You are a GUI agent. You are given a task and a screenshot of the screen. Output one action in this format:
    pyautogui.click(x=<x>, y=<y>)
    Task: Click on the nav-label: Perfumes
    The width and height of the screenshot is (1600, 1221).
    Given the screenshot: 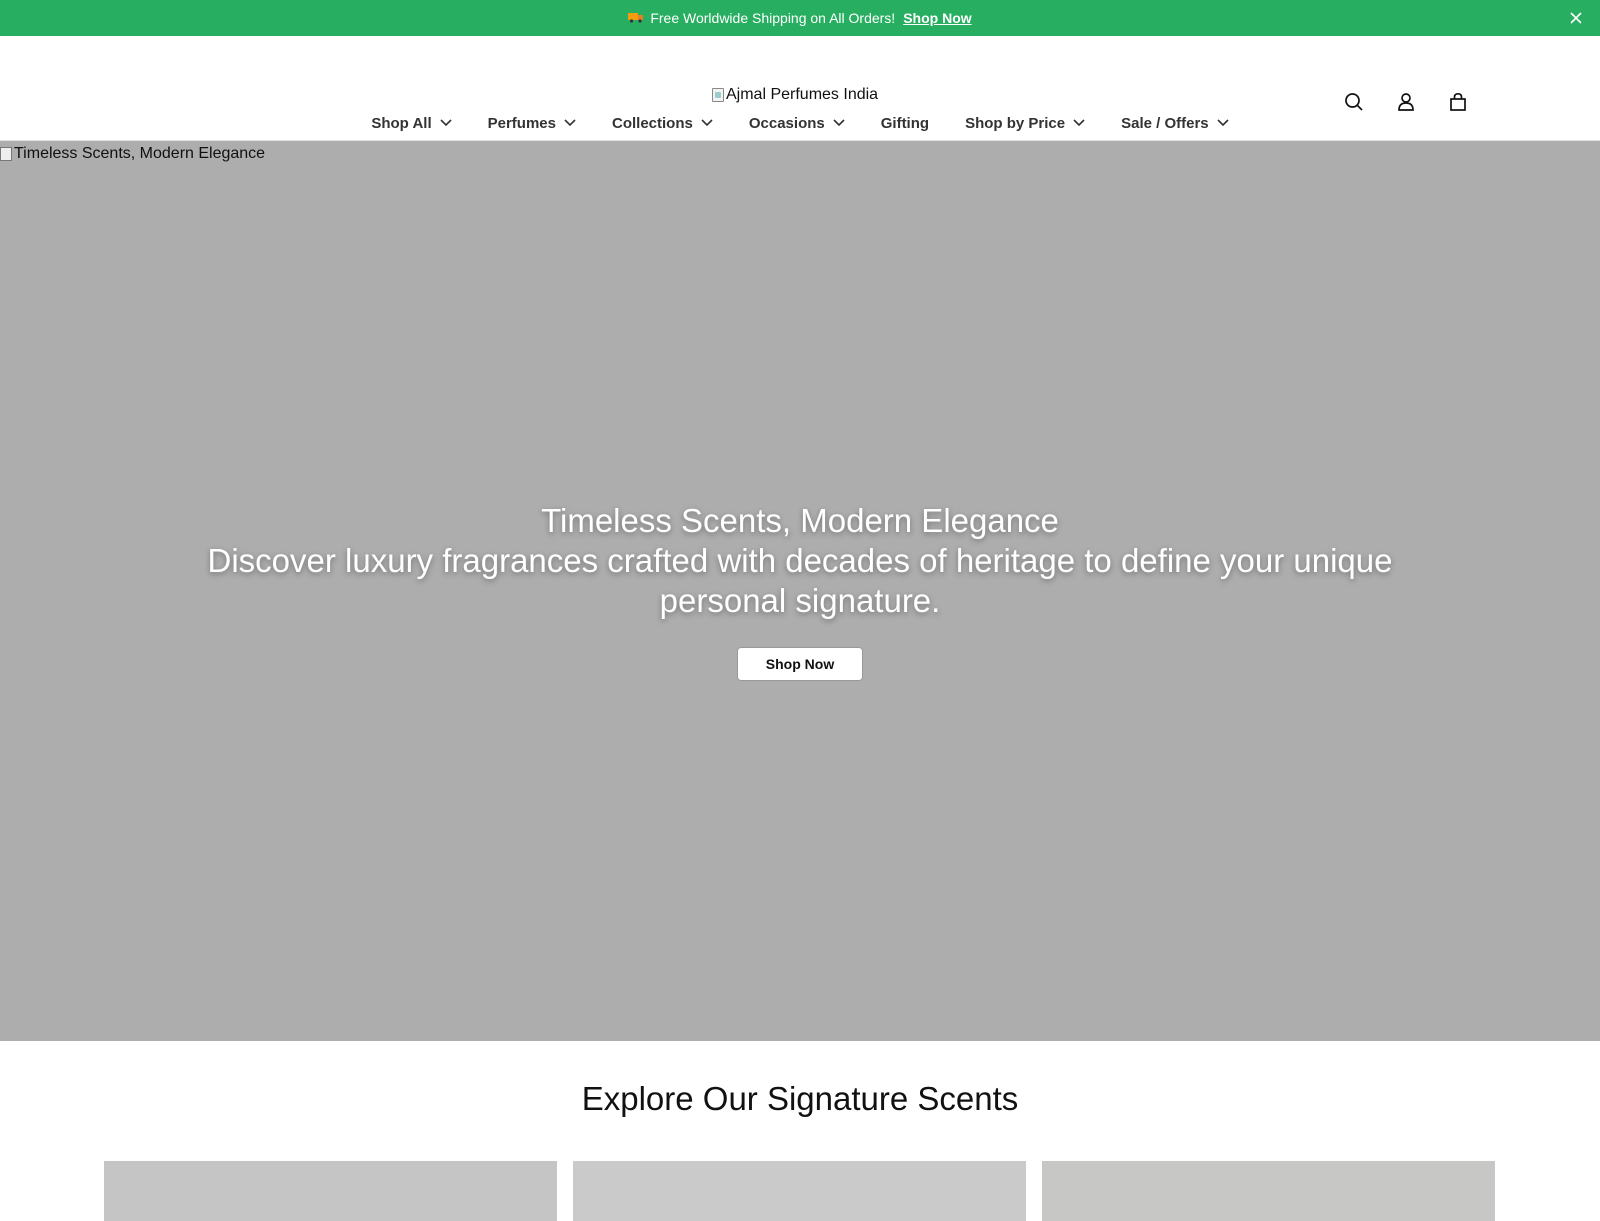 What is the action you would take?
    pyautogui.click(x=521, y=123)
    